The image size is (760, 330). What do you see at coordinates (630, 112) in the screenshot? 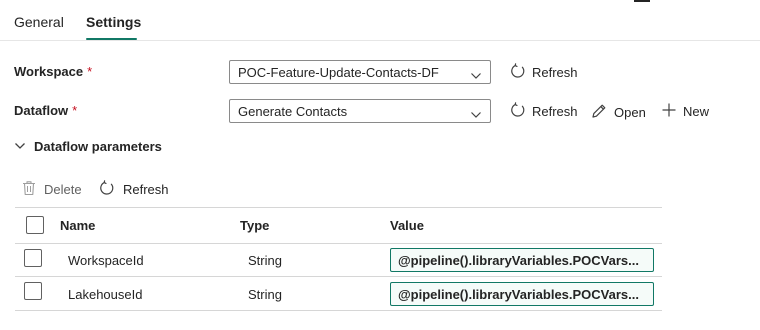
I see `dataflow-open-label: Open` at bounding box center [630, 112].